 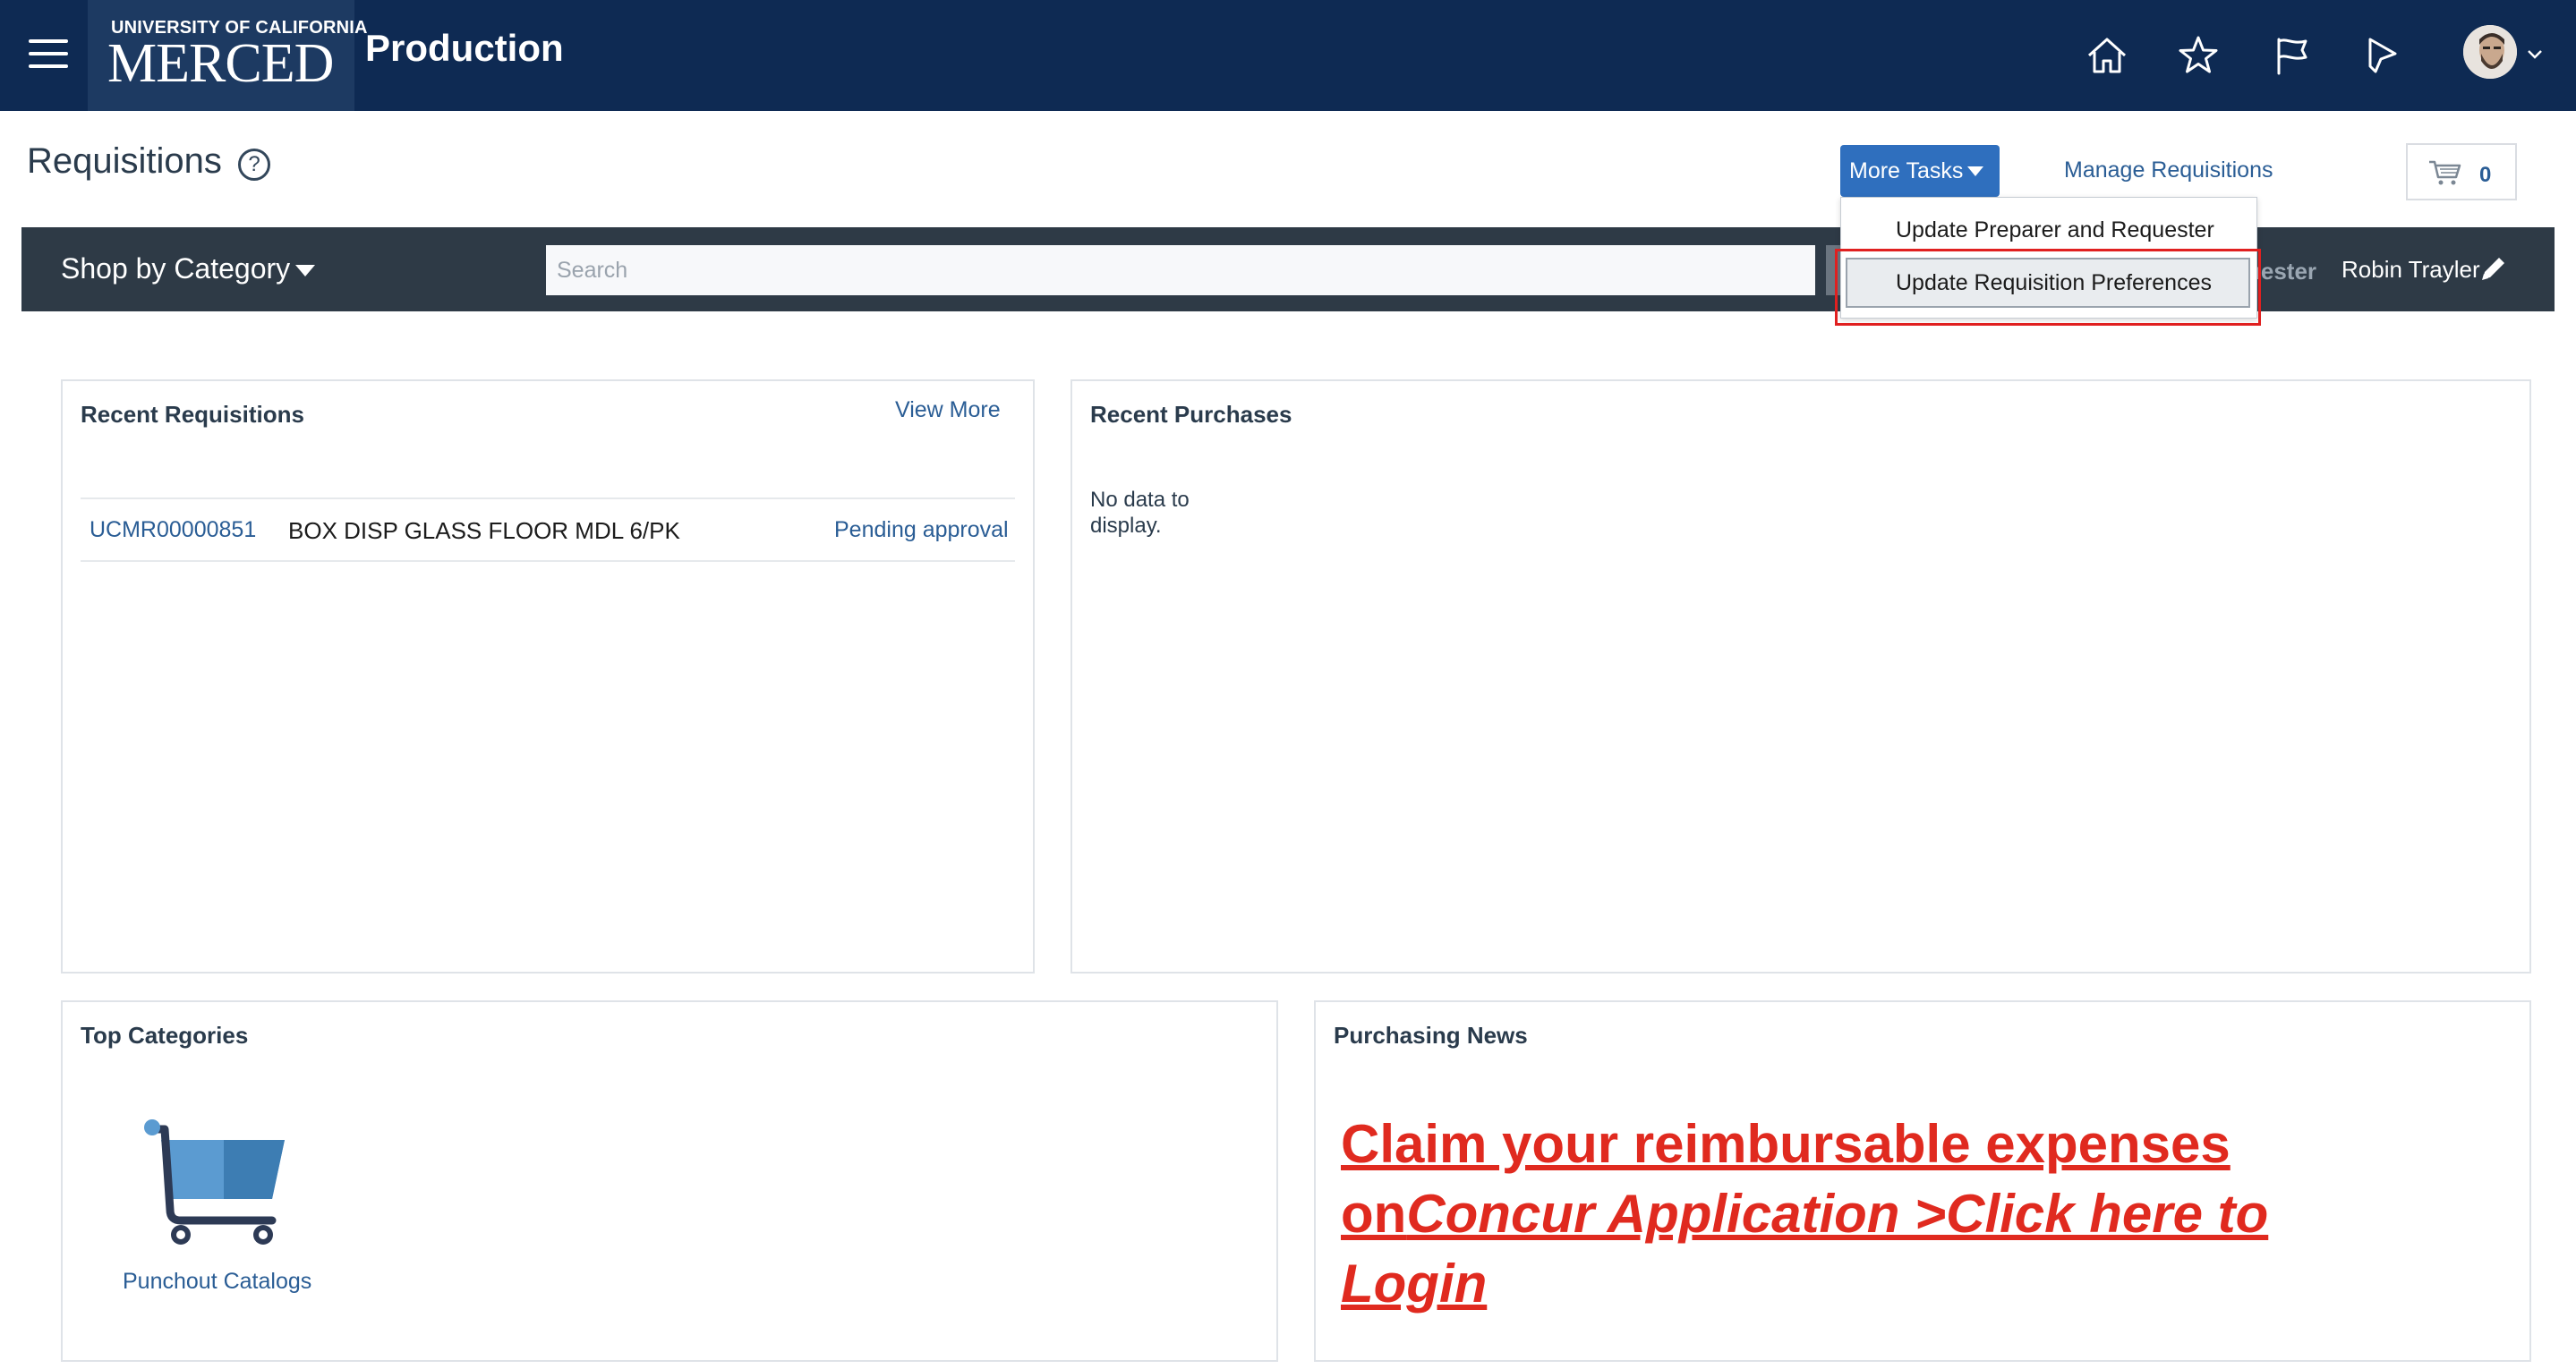 What do you see at coordinates (2055, 230) in the screenshot?
I see `menu-item-update-preparer: Update Preparer and Requester` at bounding box center [2055, 230].